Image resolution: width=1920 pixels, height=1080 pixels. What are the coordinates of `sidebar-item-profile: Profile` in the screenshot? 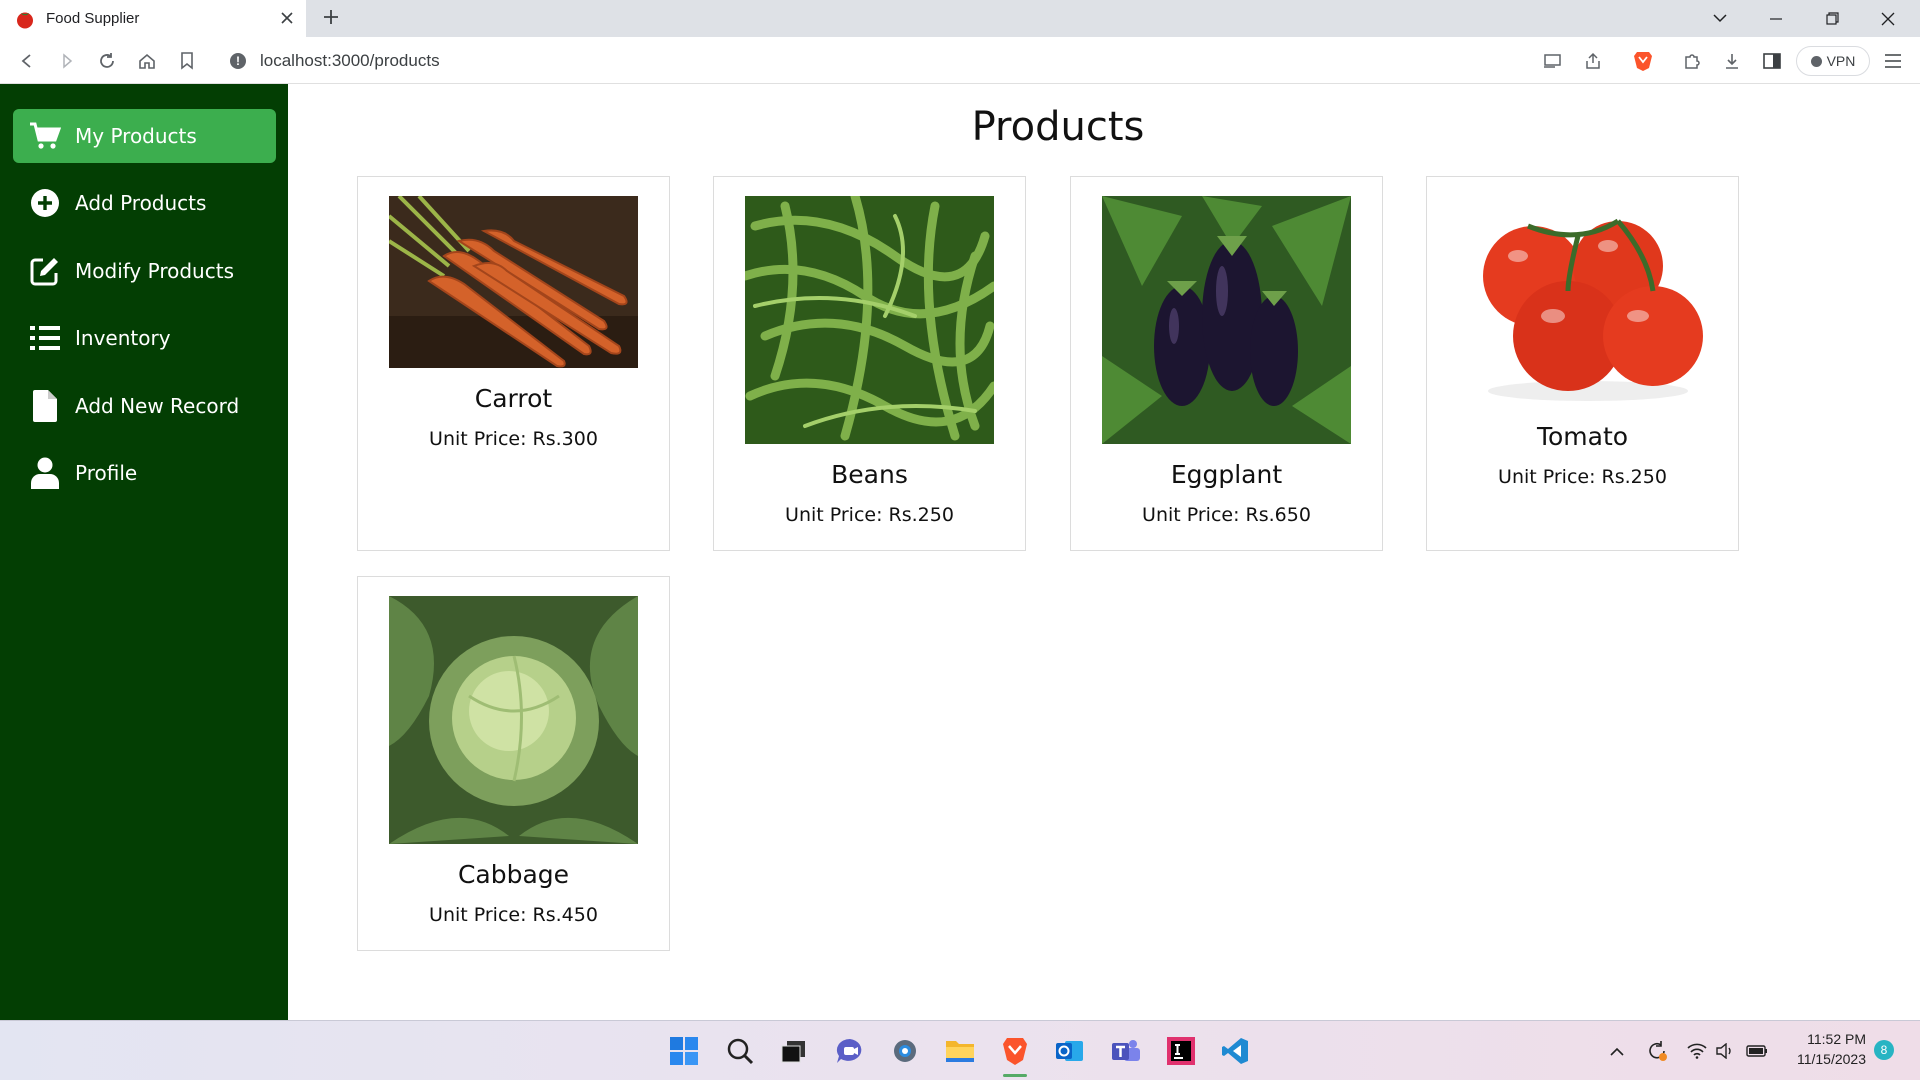 It's located at (144, 473).